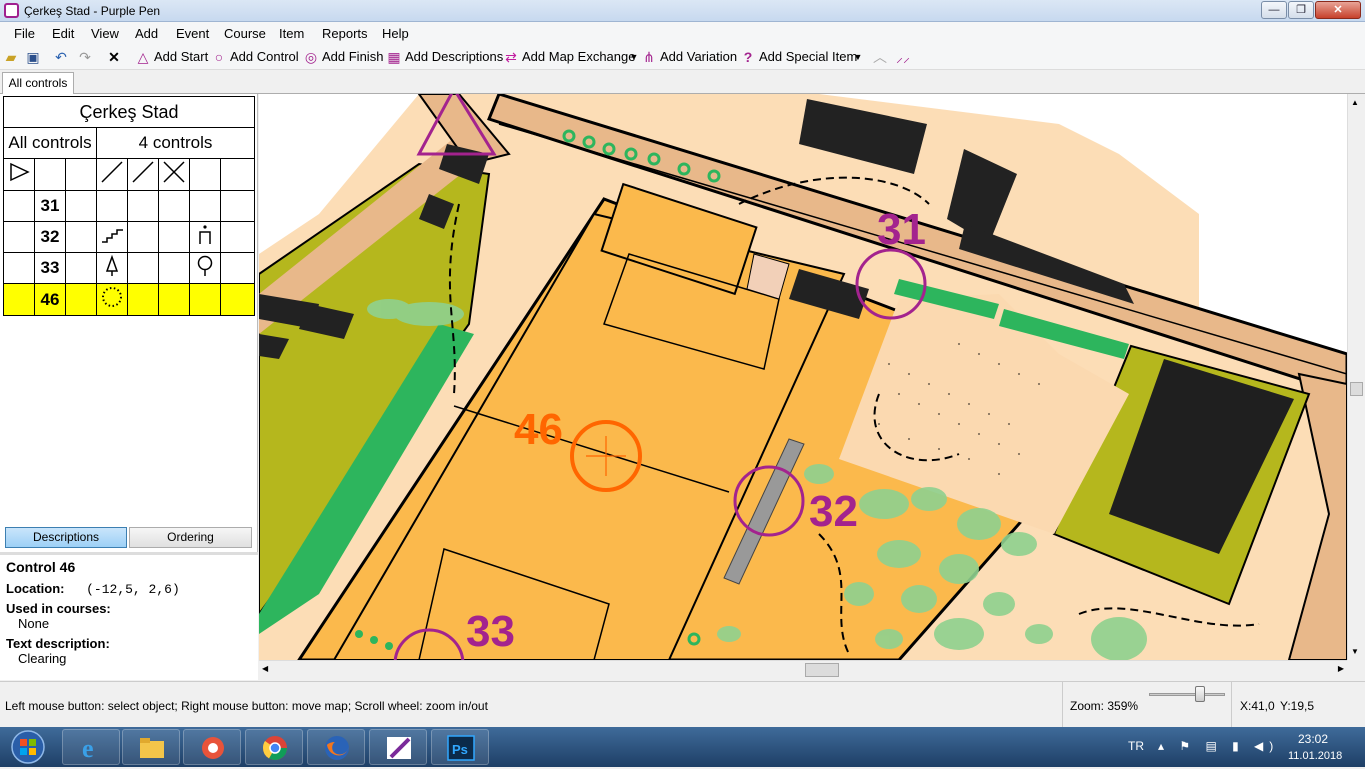 The image size is (1365, 769). I want to click on table-row: 31, so click(129, 206).